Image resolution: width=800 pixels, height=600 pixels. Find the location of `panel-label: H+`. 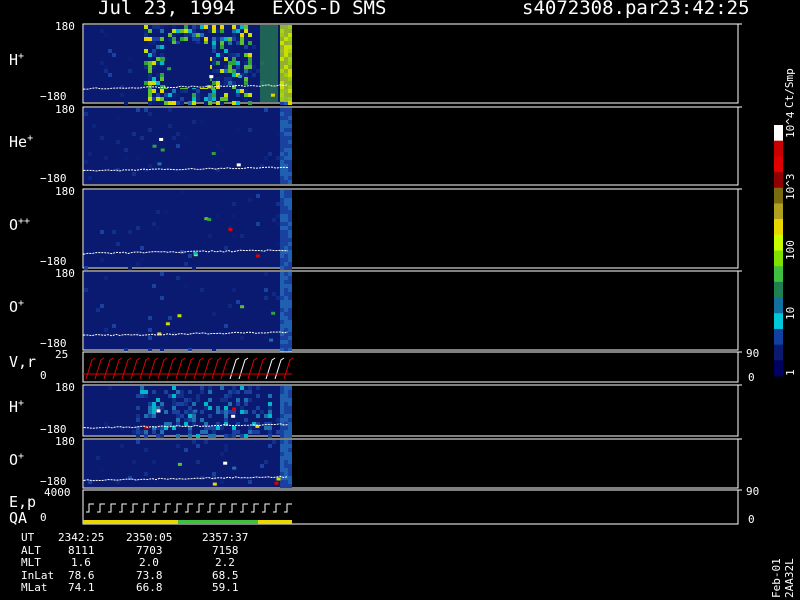

panel-label: H+ is located at coordinates (17, 406).